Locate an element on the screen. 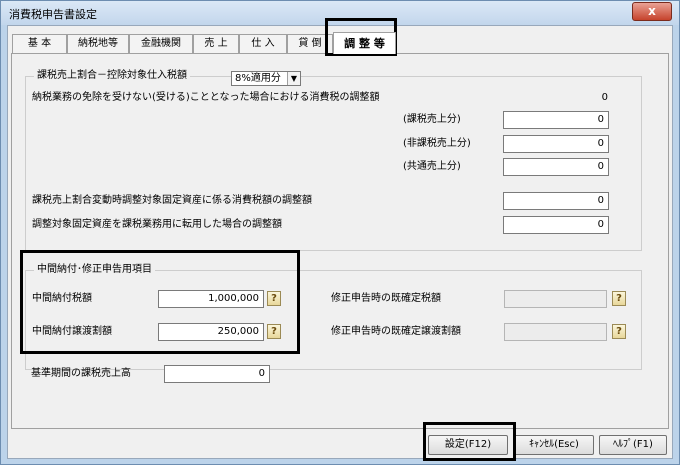 This screenshot has height=465, width=680. amended-transfer-label: 修正申告時の既確定譲渡割額 is located at coordinates (396, 331).